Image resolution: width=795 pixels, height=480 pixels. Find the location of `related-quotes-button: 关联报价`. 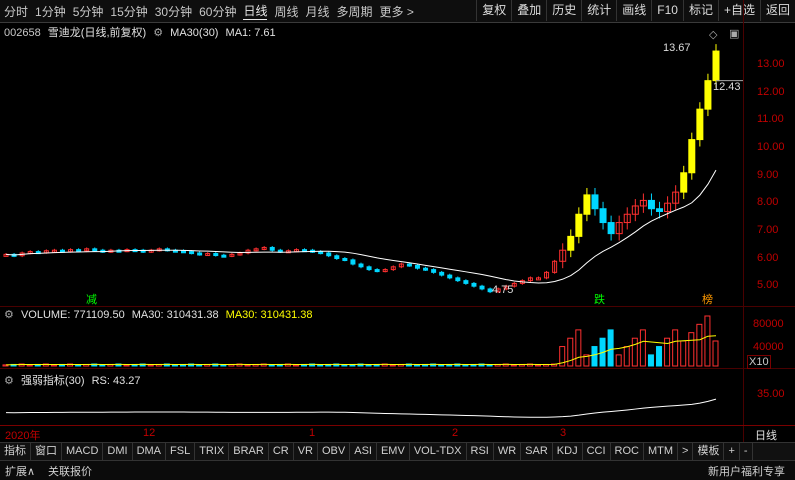

related-quotes-button: 关联报价 is located at coordinates (70, 471).